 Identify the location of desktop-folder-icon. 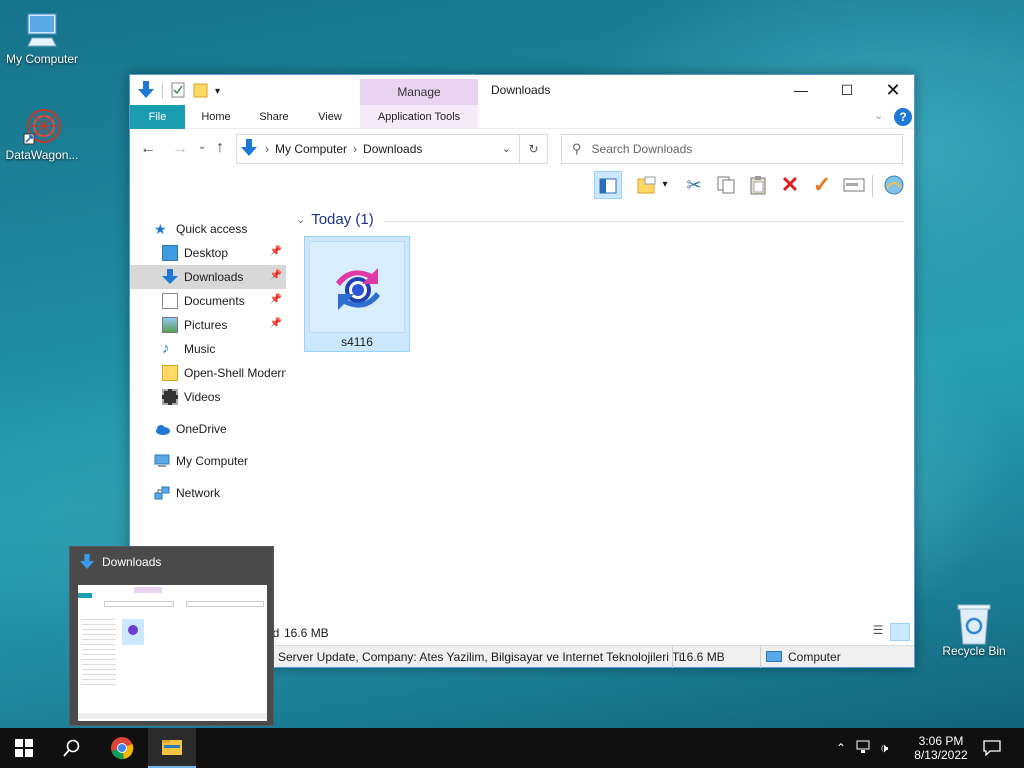
(170, 253).